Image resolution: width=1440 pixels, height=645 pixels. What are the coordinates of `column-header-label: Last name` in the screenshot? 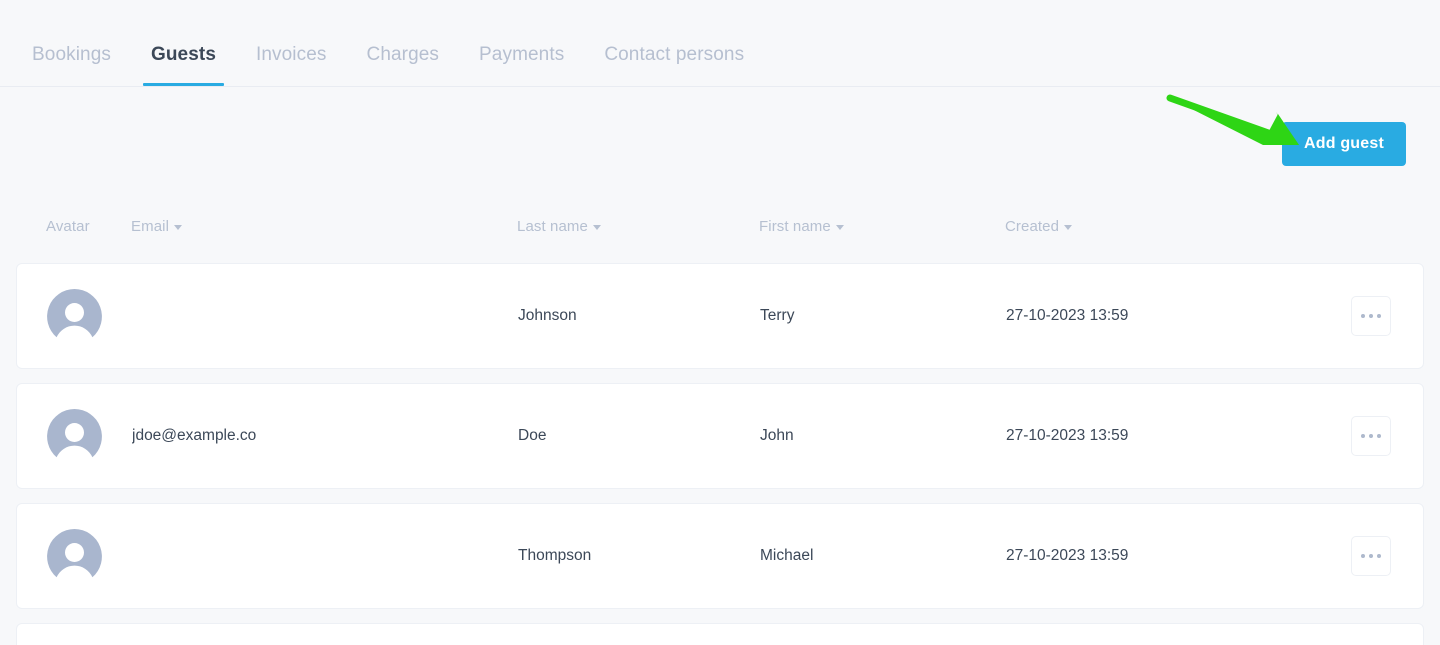 It's located at (552, 226).